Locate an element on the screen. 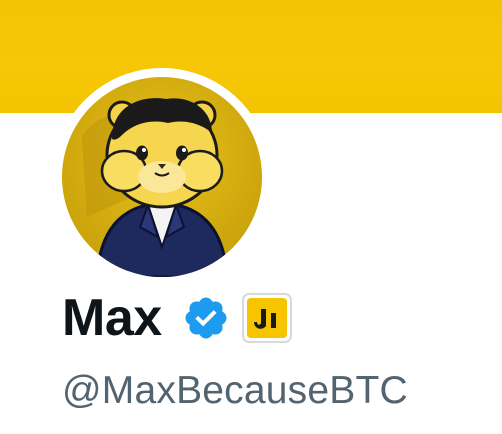  profile-name-row: Max is located at coordinates (177, 318).